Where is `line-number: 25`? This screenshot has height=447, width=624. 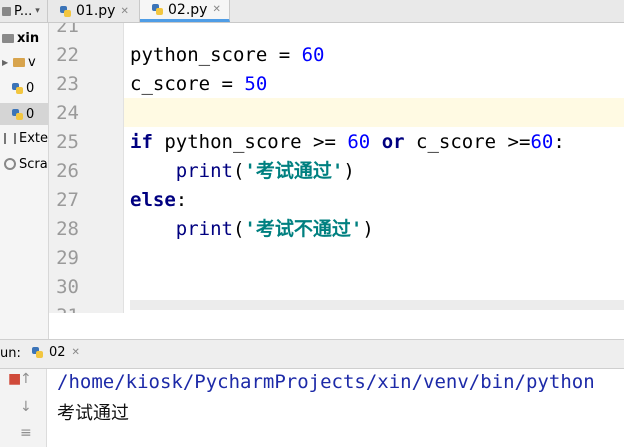 line-number: 25 is located at coordinates (67, 142).